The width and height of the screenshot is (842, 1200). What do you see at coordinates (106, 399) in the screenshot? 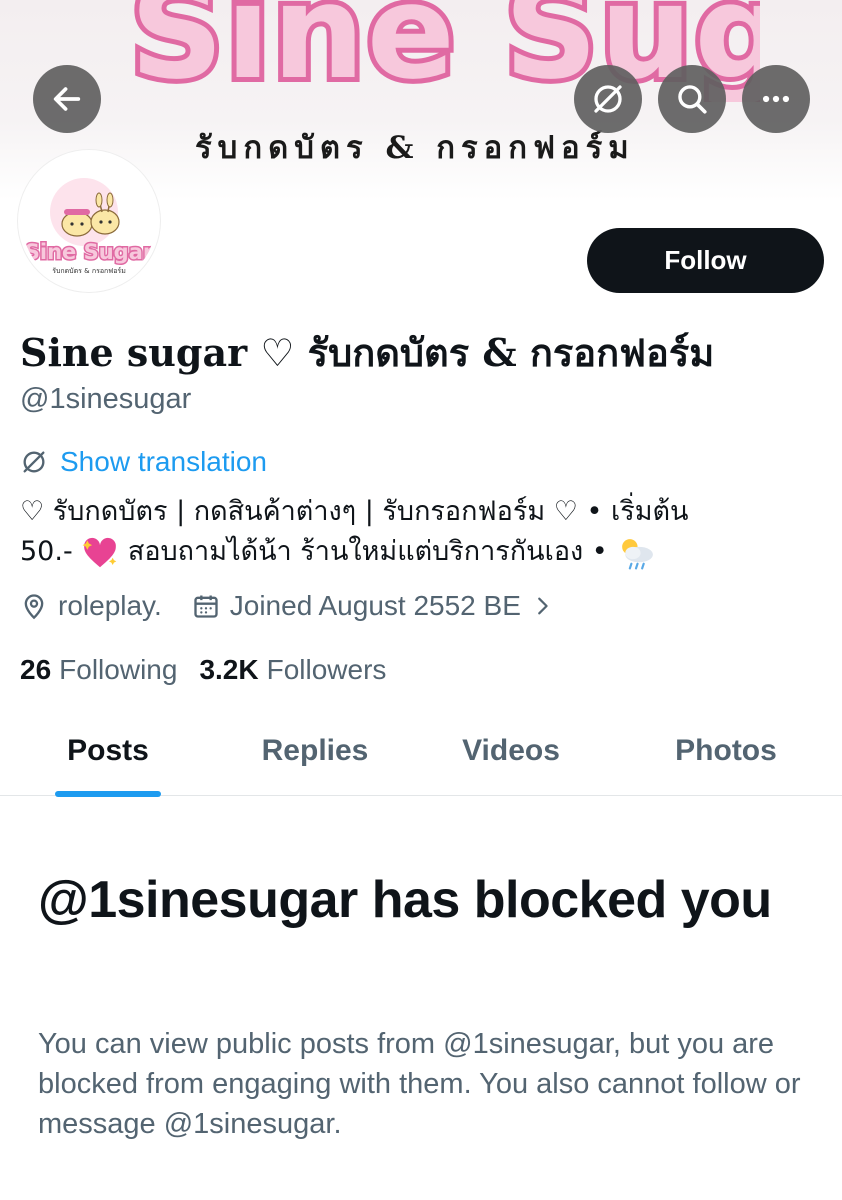
I see `profile-handle: @1sinesugar` at bounding box center [106, 399].